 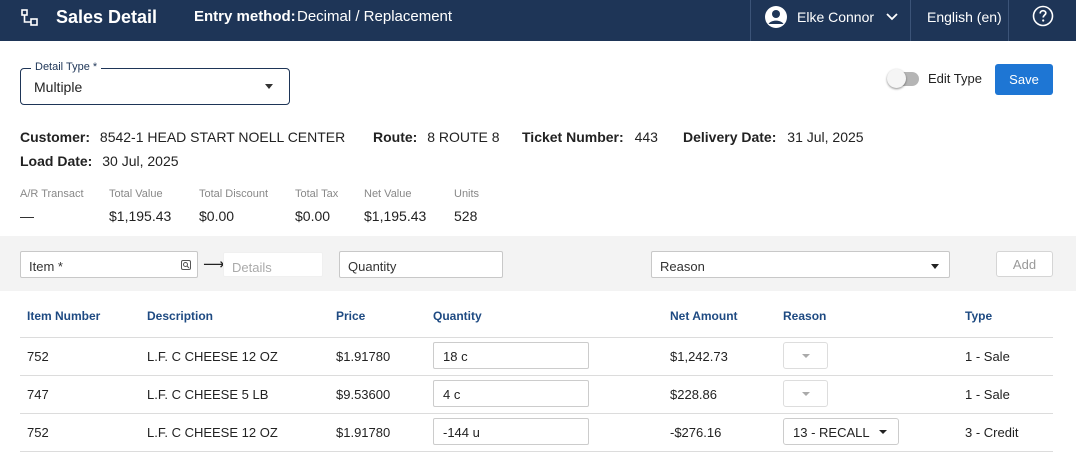 I want to click on customer-info-line: Customer: 8542-1 HEAD START NOELL CENTER, so click(x=182, y=137).